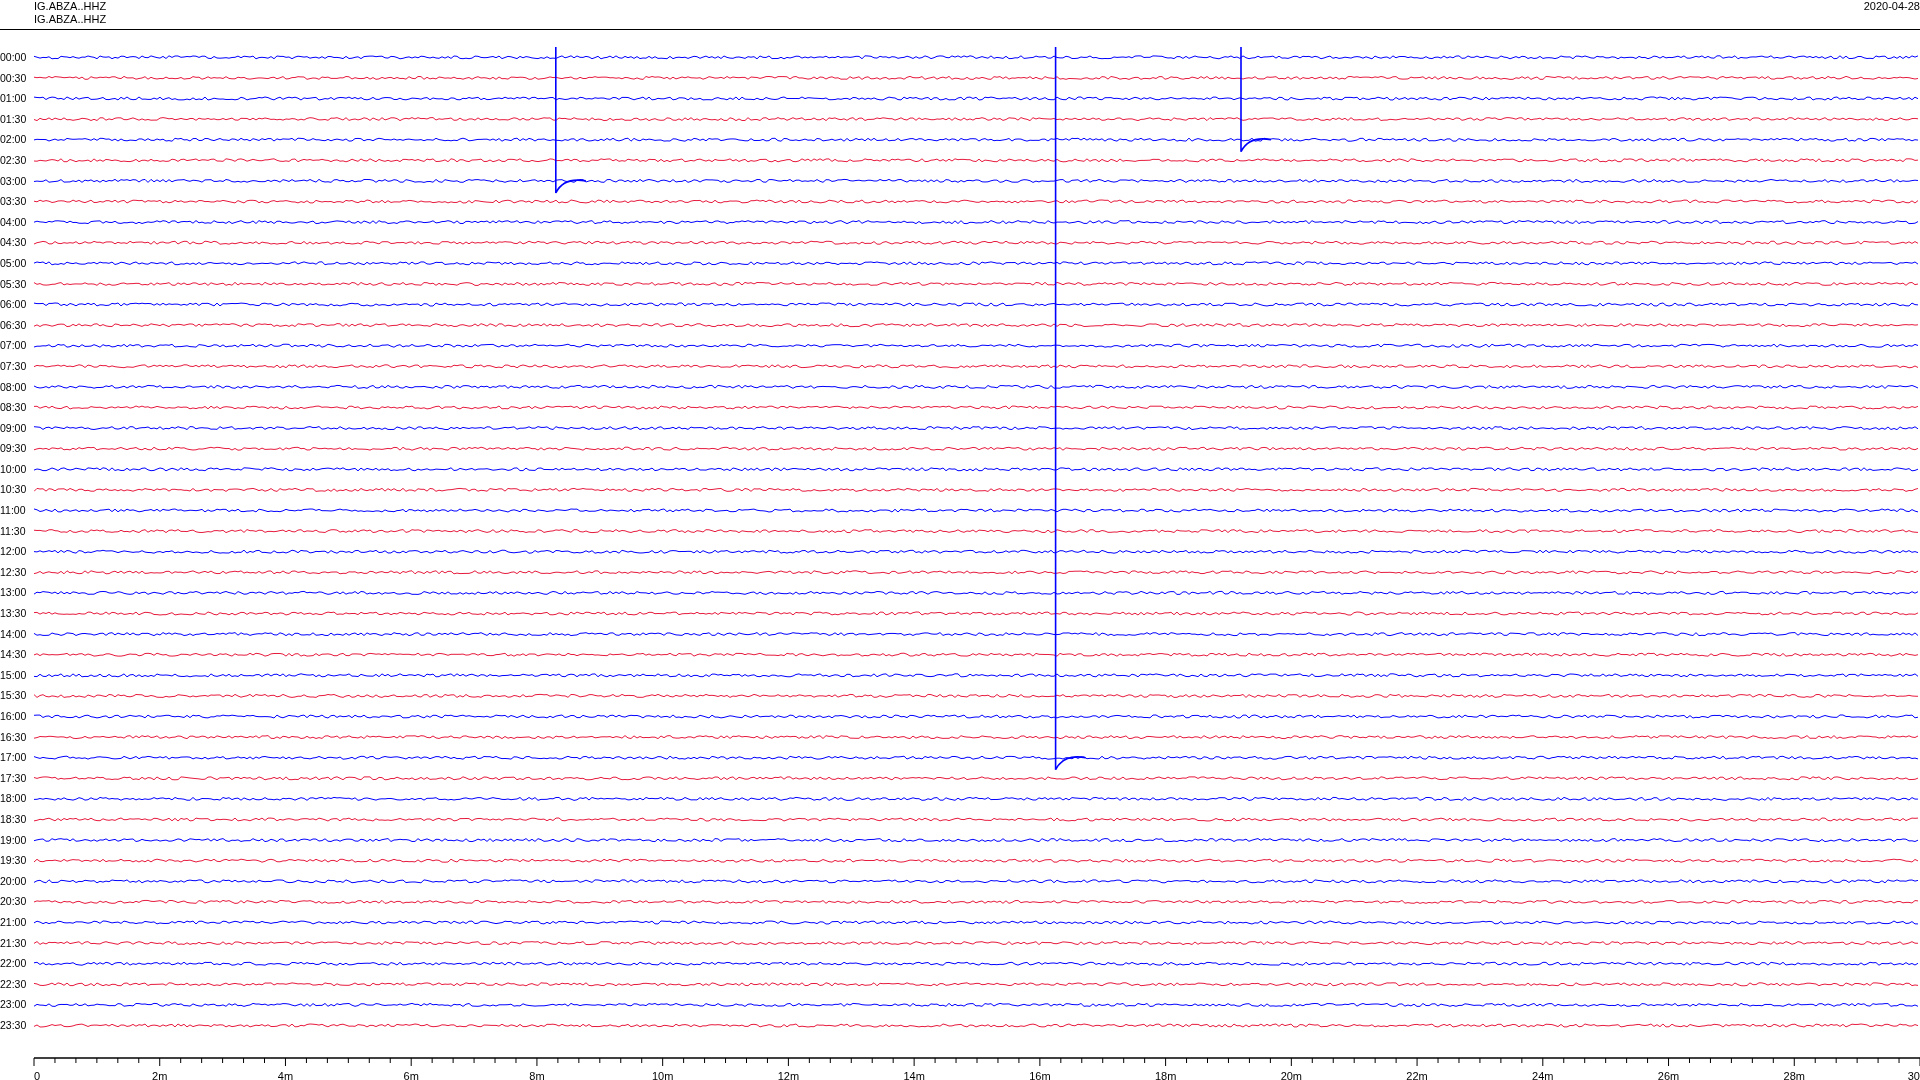 The image size is (1920, 1080). Describe the element at coordinates (14, 552) in the screenshot. I see `time-label: 12:00` at that location.